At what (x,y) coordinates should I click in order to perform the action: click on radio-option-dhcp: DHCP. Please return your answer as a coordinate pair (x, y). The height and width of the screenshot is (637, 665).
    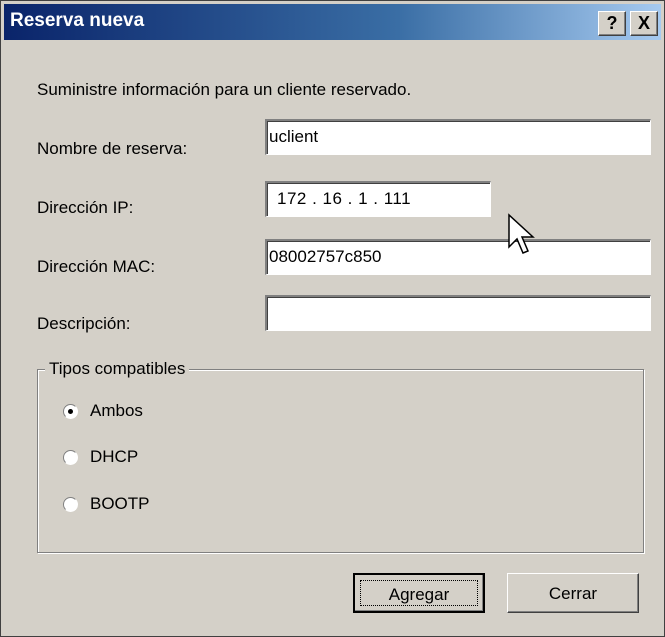
    Looking at the image, I should click on (100, 457).